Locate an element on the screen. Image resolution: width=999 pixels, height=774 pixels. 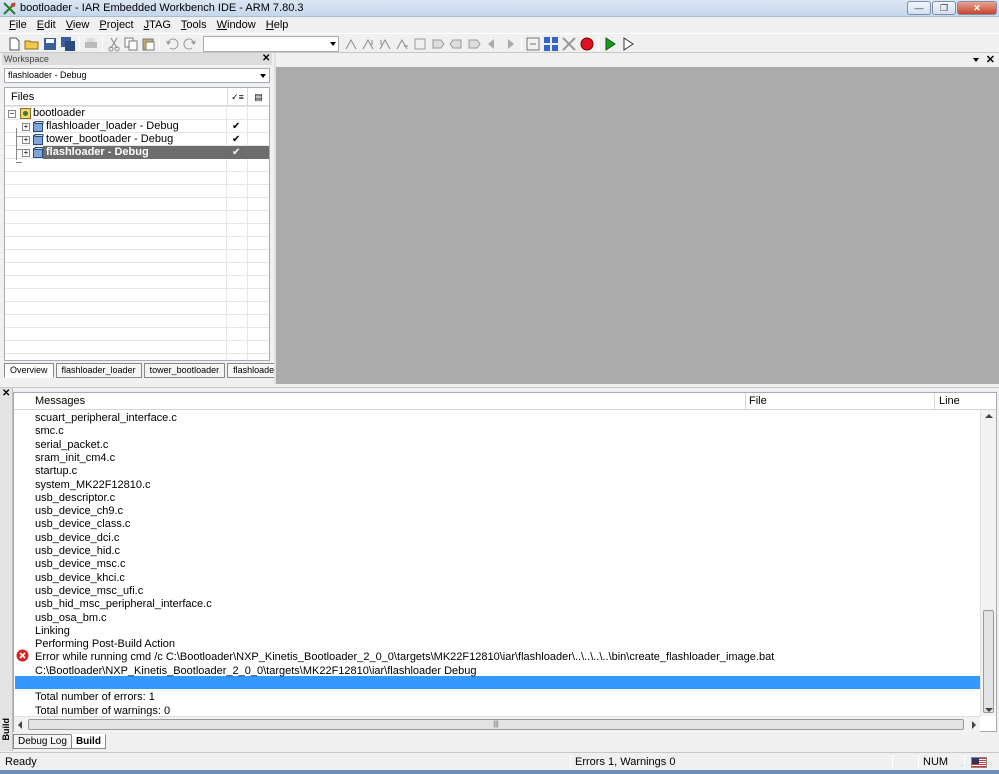
scroll-right-icon is located at coordinates (974, 725).